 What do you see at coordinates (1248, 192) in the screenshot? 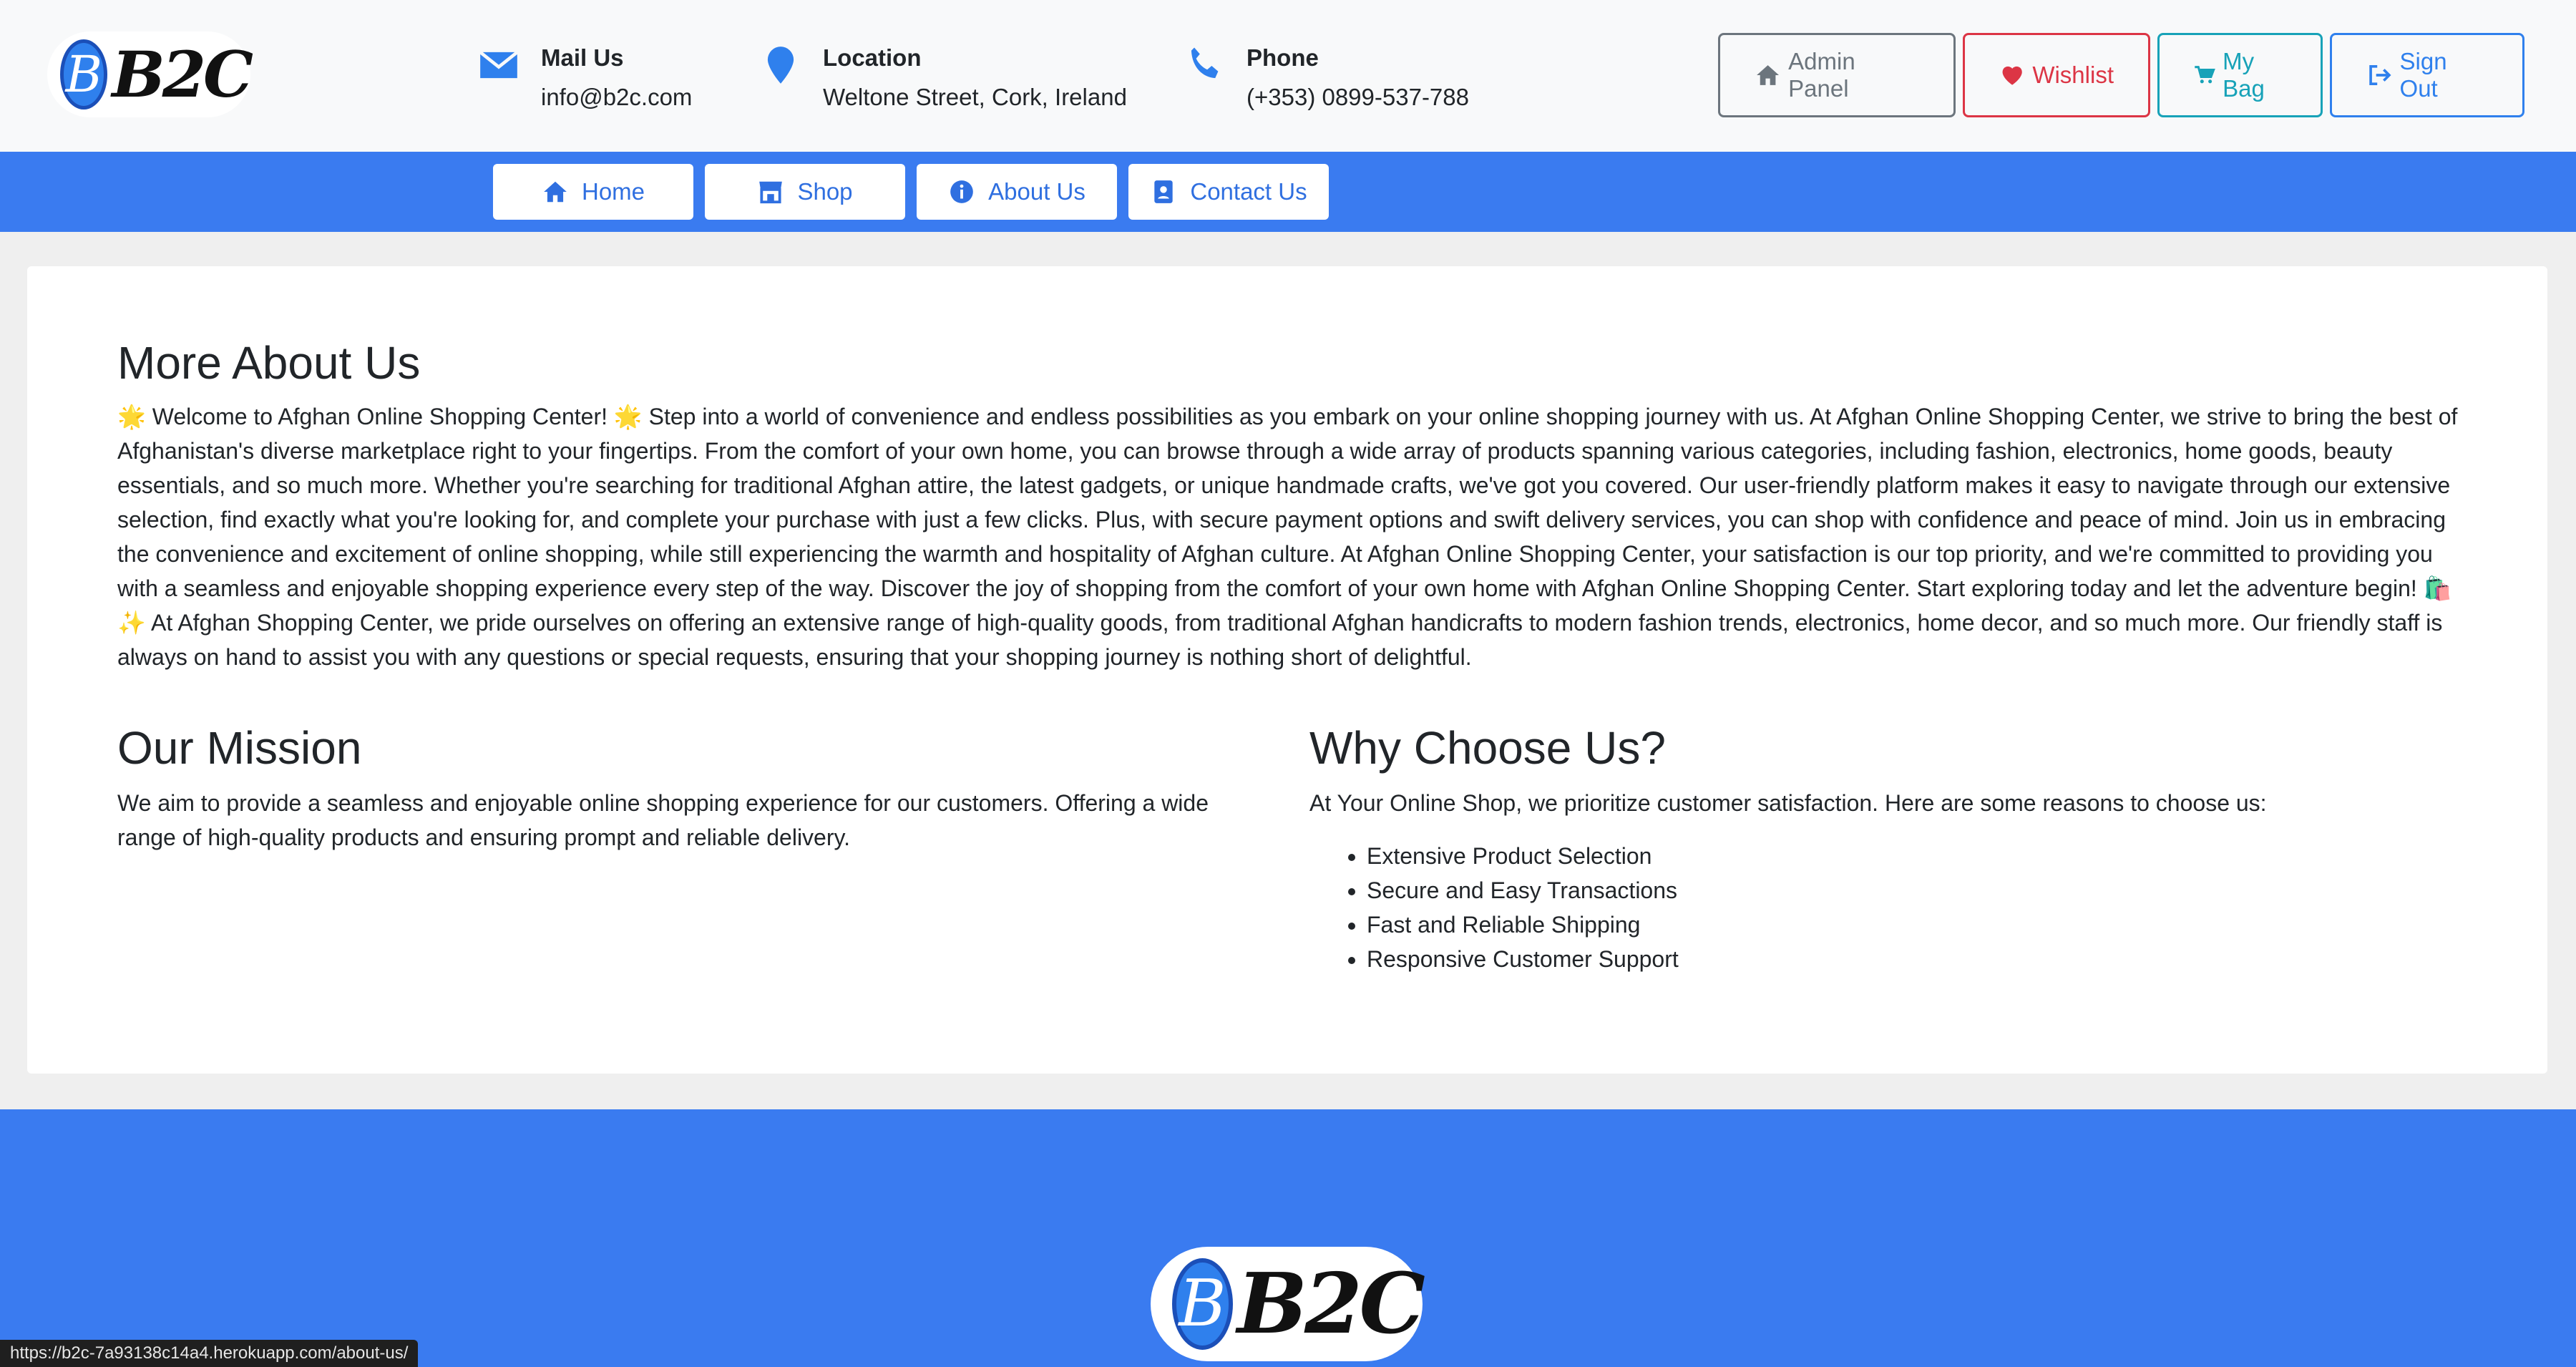
I see `nav-contact-label: Contact Us` at bounding box center [1248, 192].